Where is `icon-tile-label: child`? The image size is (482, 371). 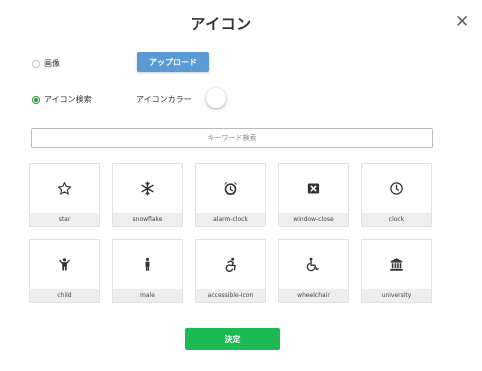 icon-tile-label: child is located at coordinates (64, 295).